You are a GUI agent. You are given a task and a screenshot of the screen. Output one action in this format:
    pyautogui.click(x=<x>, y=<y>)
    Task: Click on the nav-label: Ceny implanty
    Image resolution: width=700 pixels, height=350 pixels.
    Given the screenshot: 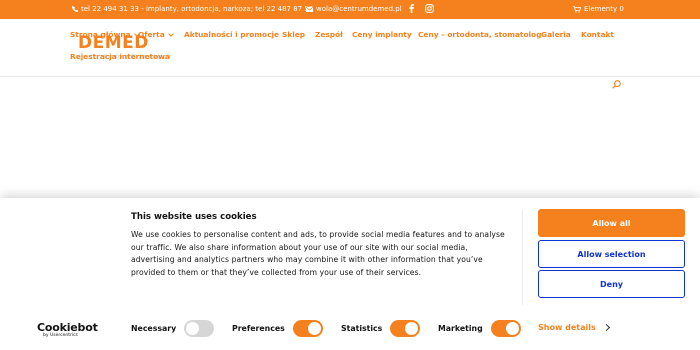 What is the action you would take?
    pyautogui.click(x=382, y=34)
    